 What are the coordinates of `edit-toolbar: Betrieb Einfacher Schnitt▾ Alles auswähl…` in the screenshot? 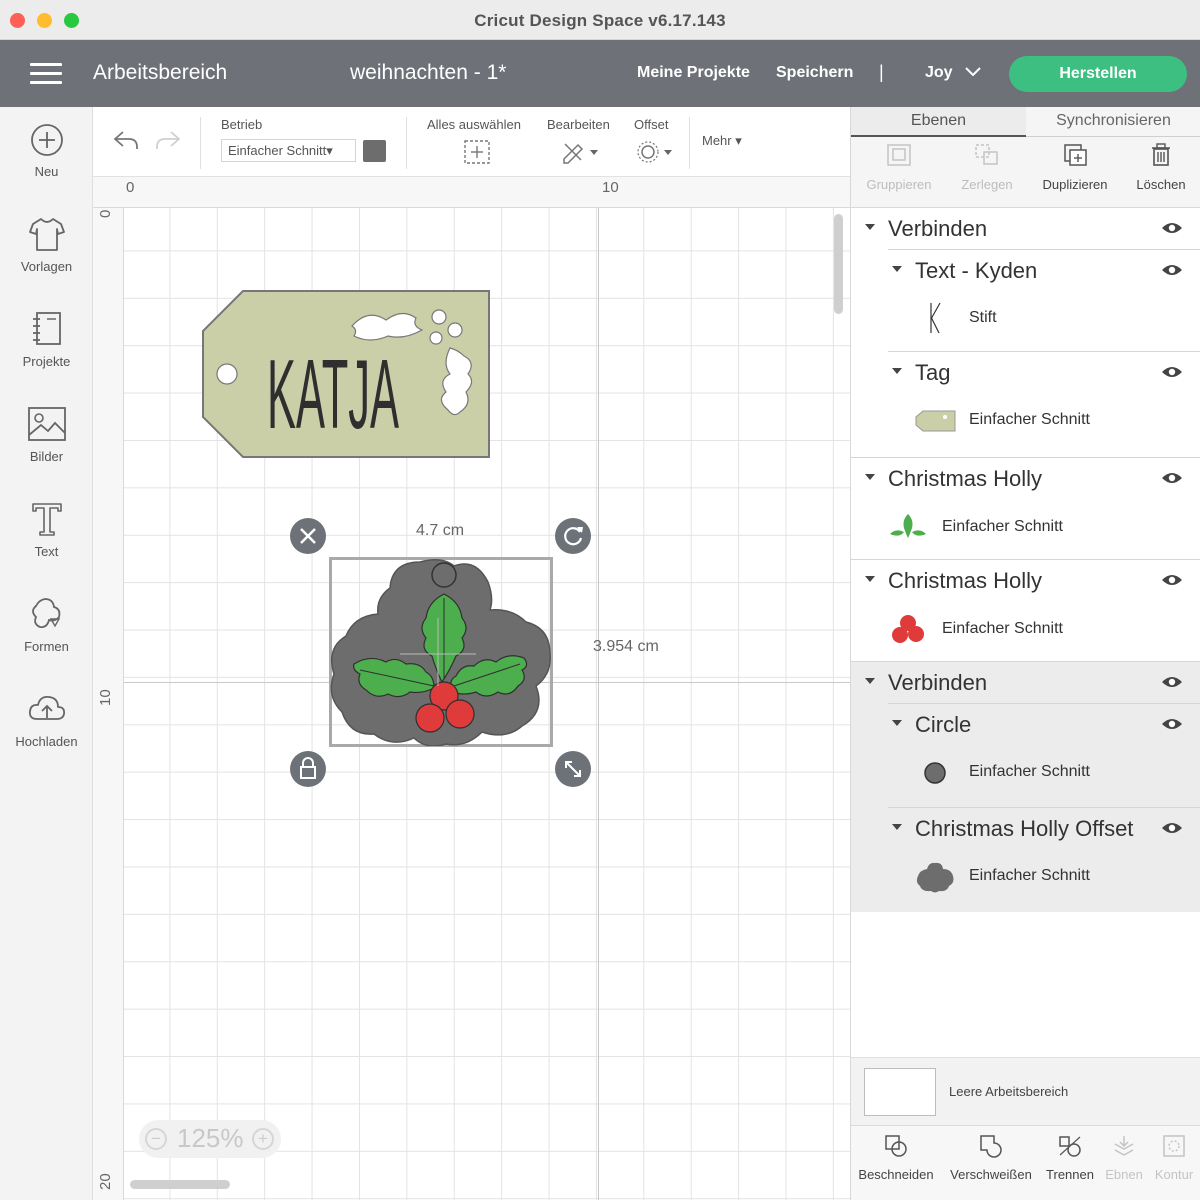 It's located at (471, 142).